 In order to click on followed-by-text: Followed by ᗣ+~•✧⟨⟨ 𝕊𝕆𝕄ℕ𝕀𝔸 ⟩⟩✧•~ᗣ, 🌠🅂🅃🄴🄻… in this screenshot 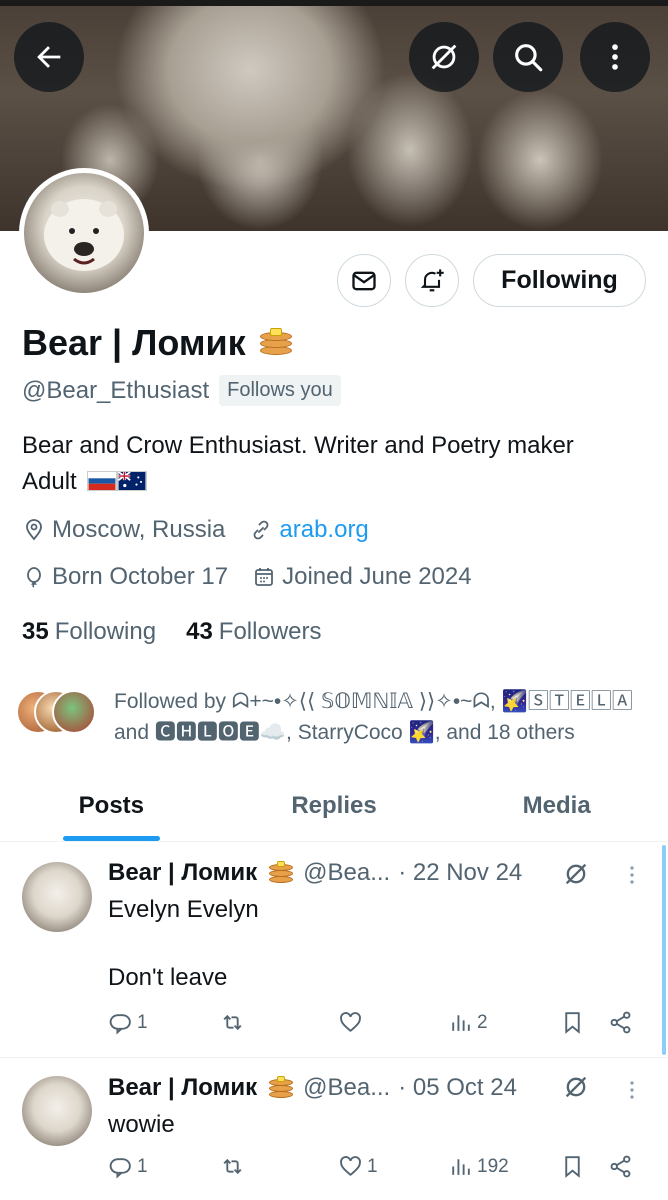, I will do `click(373, 717)`.